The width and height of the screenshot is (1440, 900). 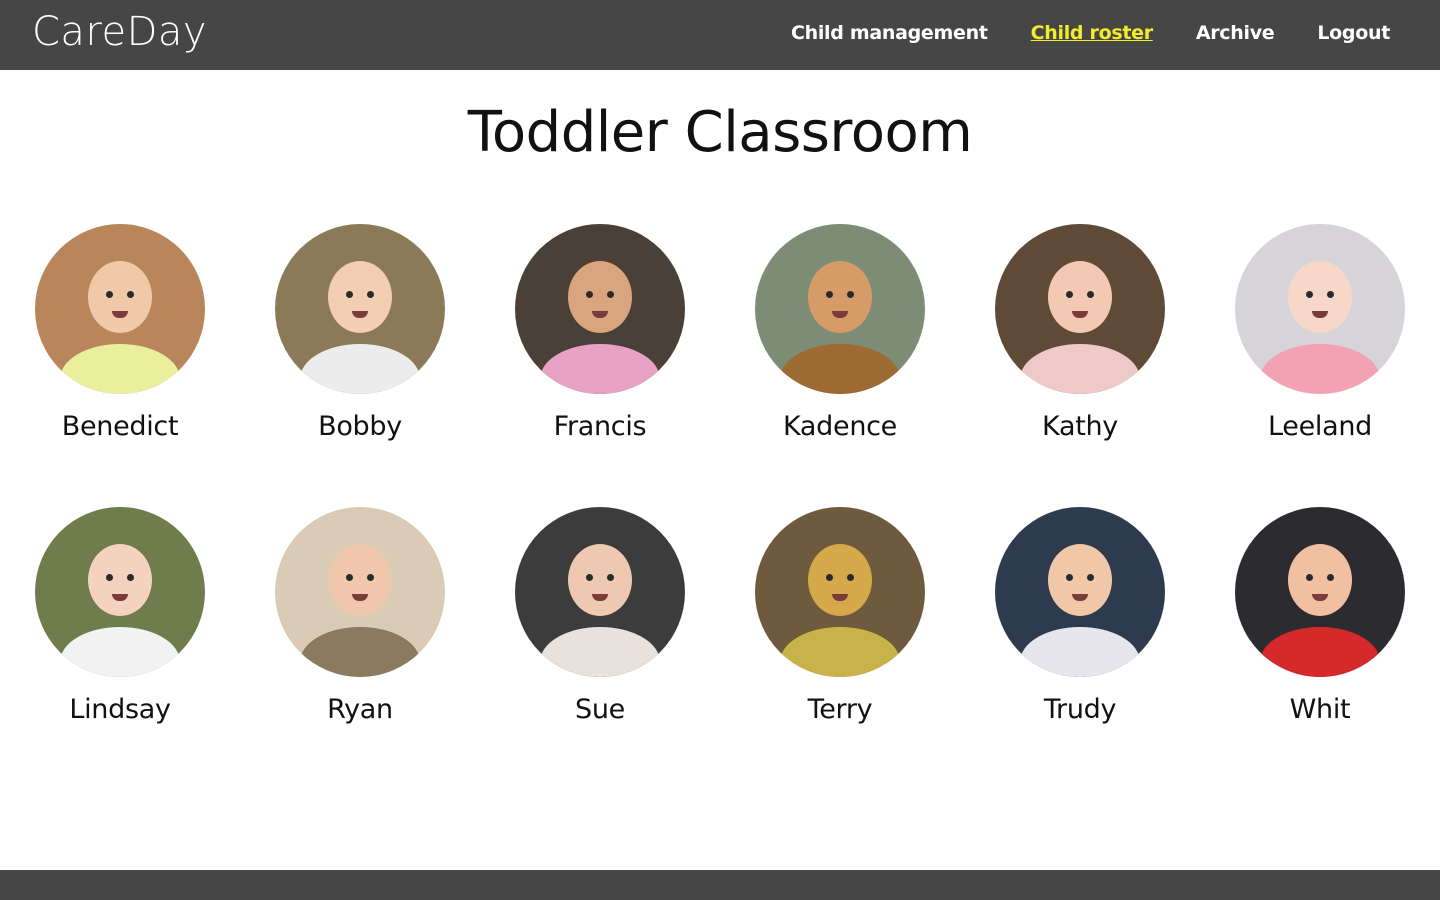 What do you see at coordinates (119, 32) in the screenshot?
I see `brand-logo: CareDay` at bounding box center [119, 32].